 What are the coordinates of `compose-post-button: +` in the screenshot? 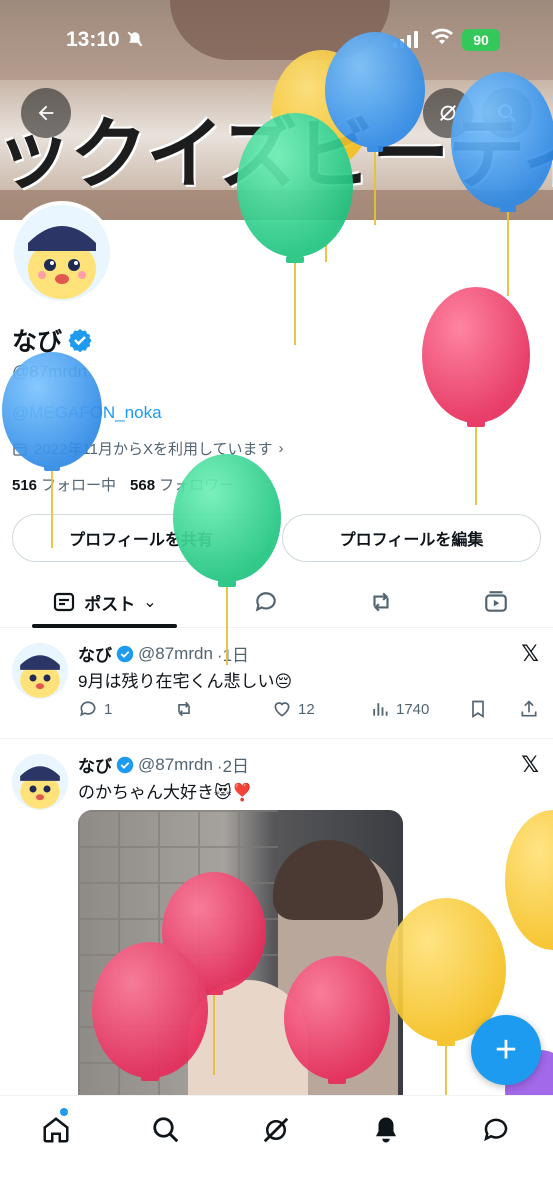 It's located at (506, 1050).